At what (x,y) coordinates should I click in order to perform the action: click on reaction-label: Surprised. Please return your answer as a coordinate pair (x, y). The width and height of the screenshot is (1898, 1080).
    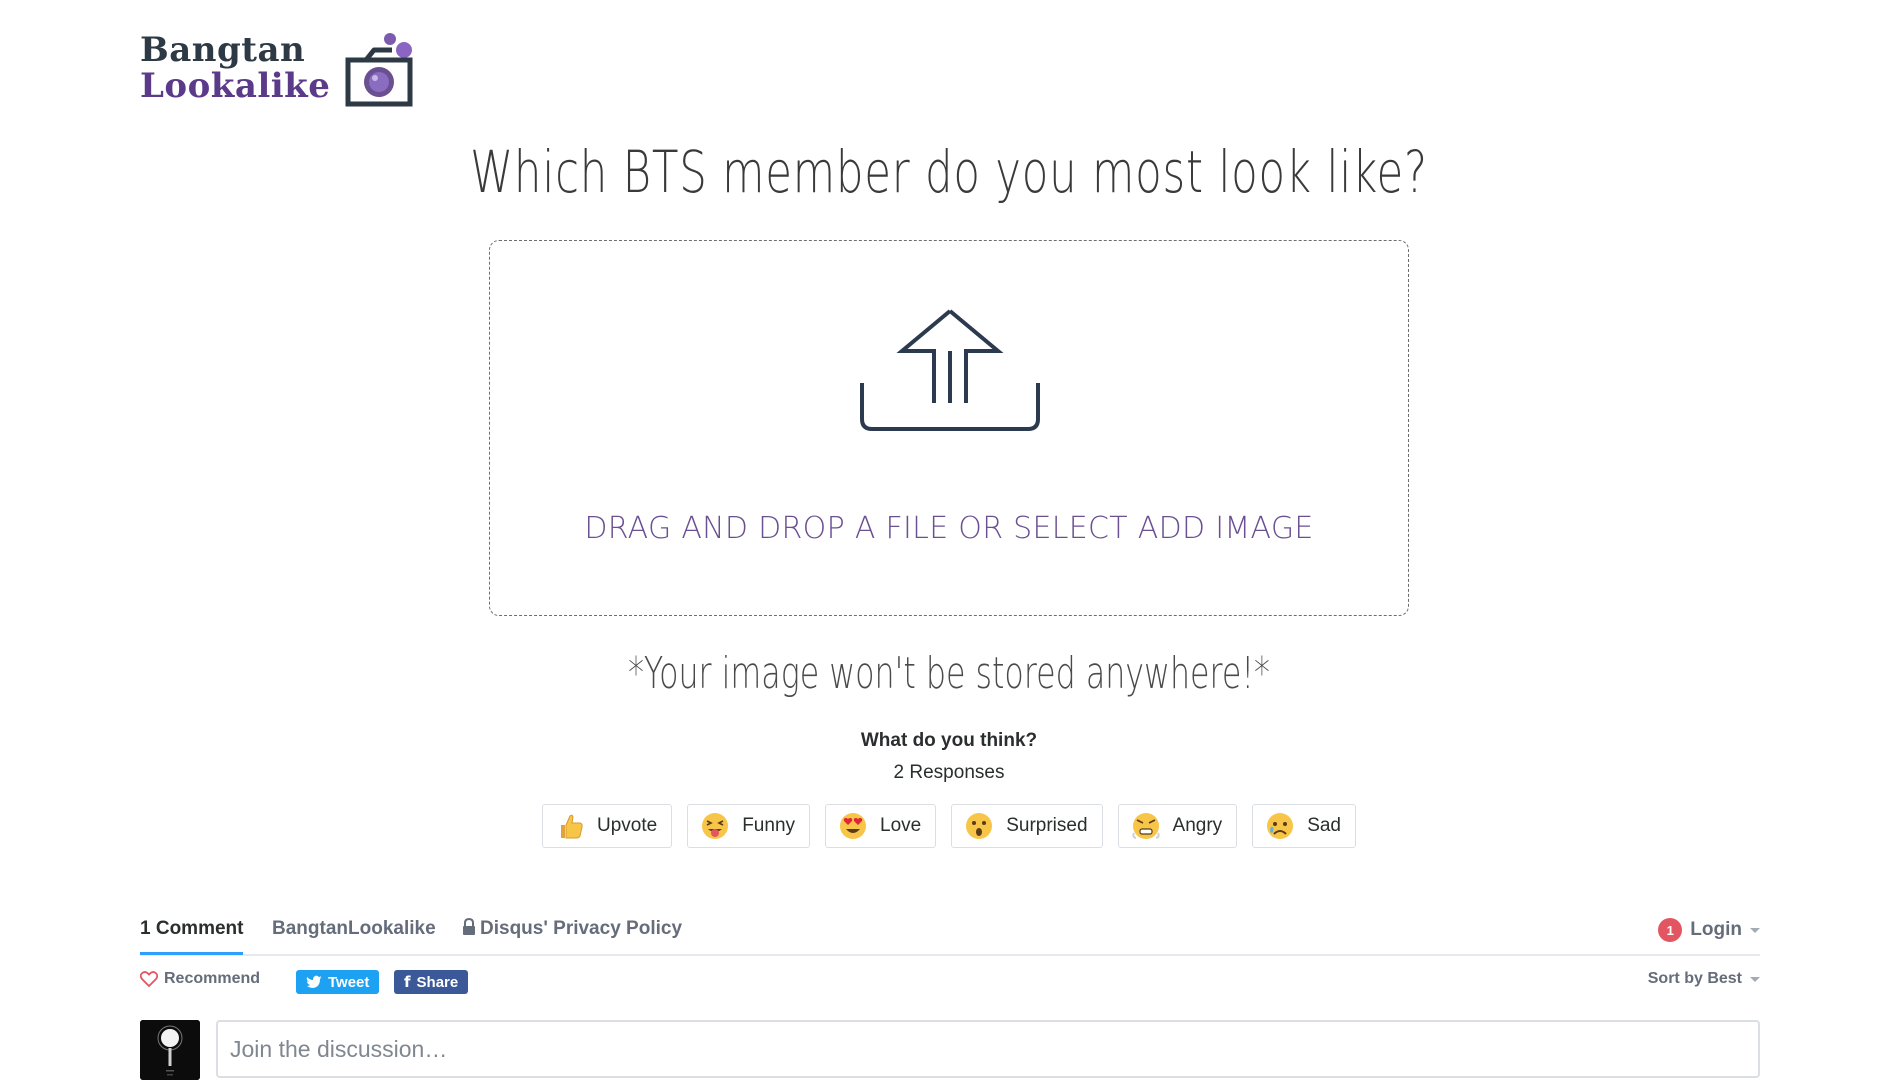
    Looking at the image, I should click on (1047, 825).